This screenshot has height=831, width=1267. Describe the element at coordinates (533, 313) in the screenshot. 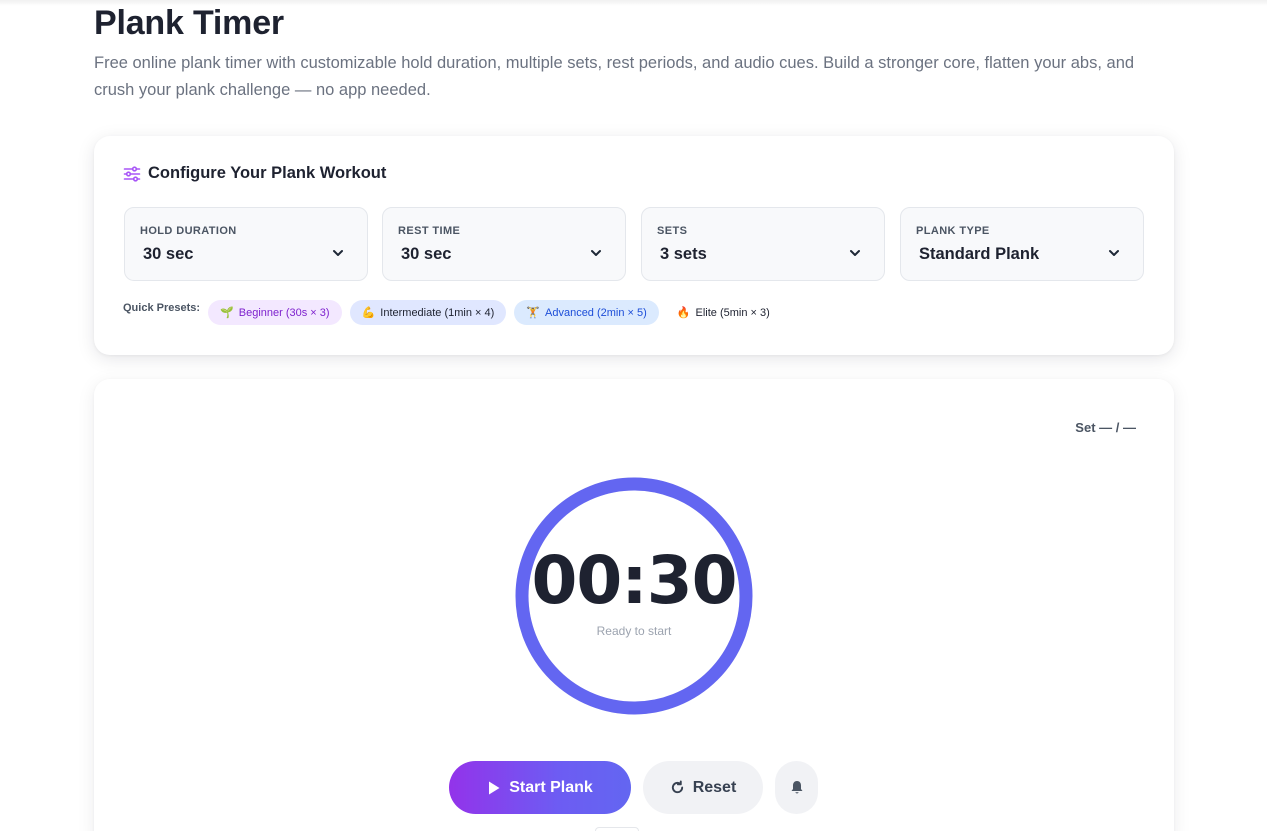

I see `weightlifter-icon: 🏋` at that location.